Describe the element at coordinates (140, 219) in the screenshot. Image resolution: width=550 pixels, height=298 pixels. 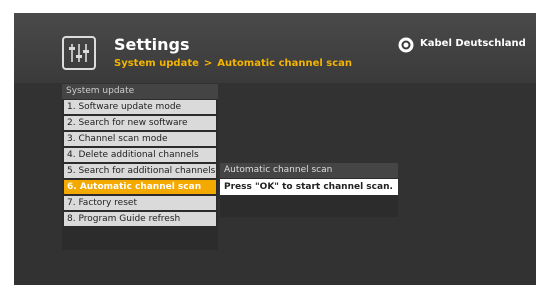
I see `menu-item-program-guide-refresh: 8. Program Guide refresh` at that location.